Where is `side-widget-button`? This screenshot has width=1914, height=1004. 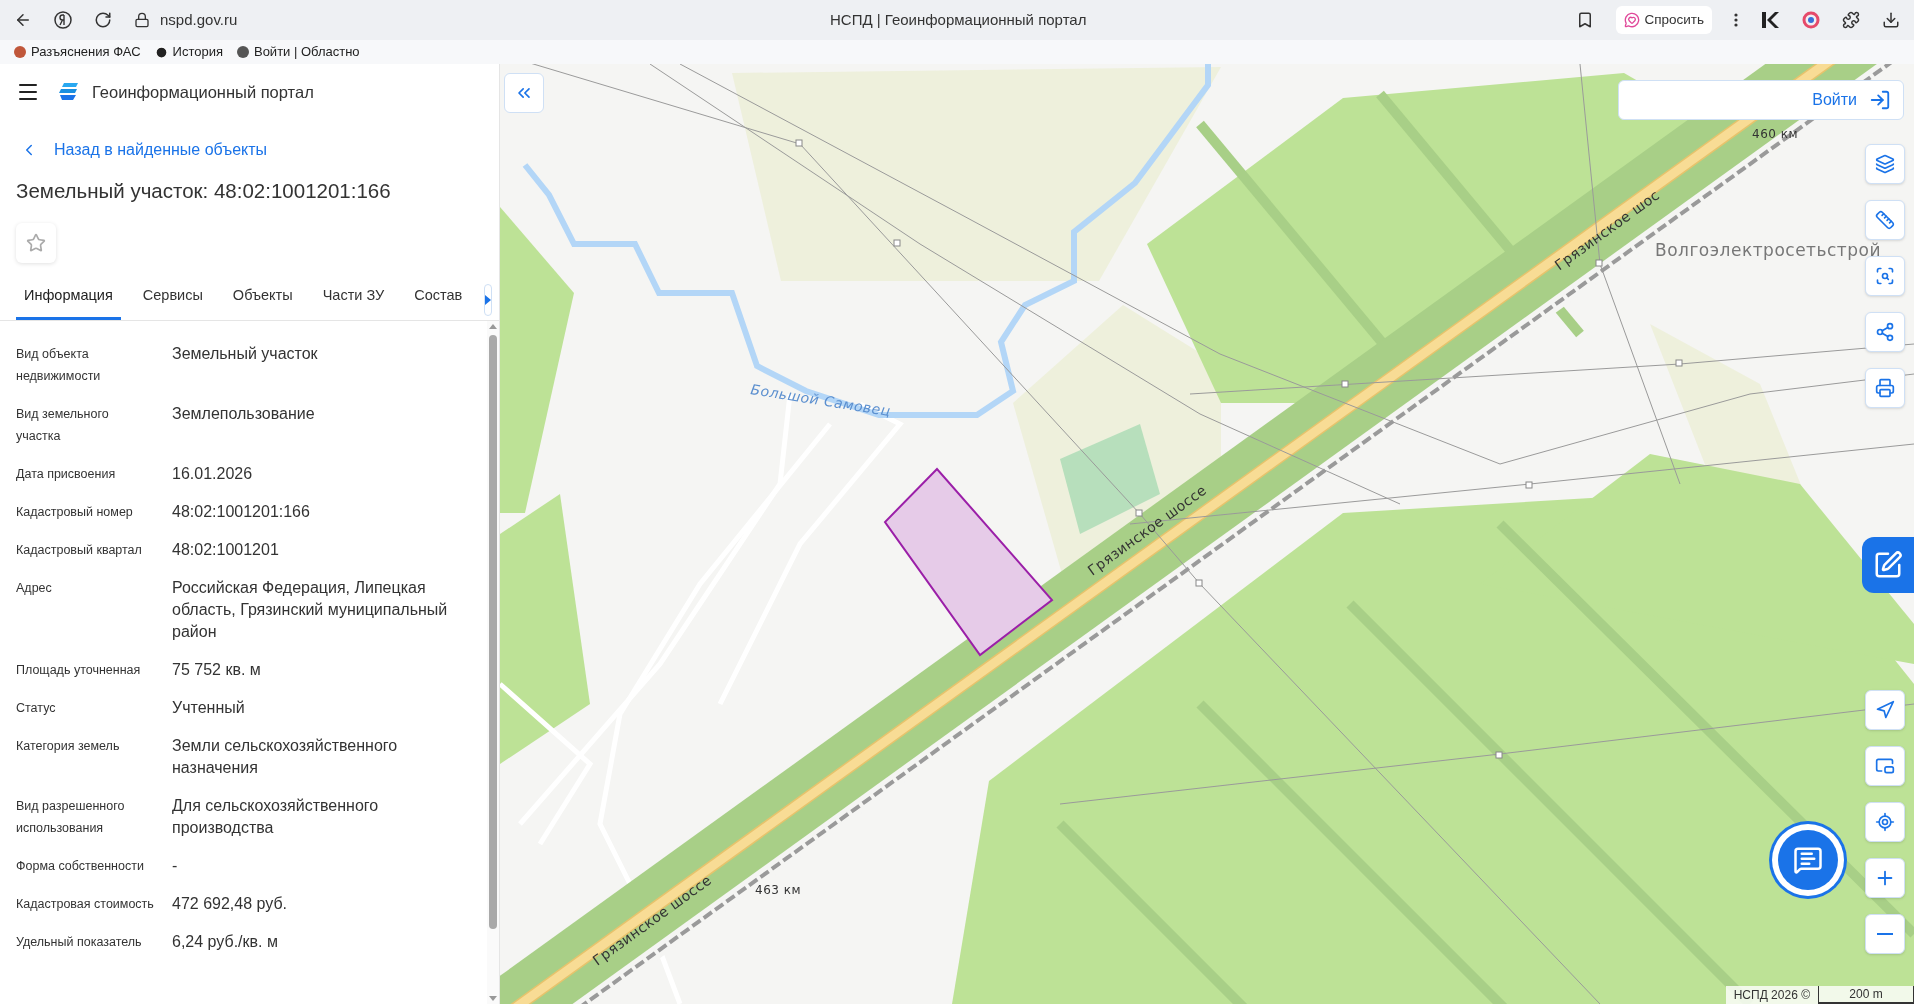 side-widget-button is located at coordinates (1888, 565).